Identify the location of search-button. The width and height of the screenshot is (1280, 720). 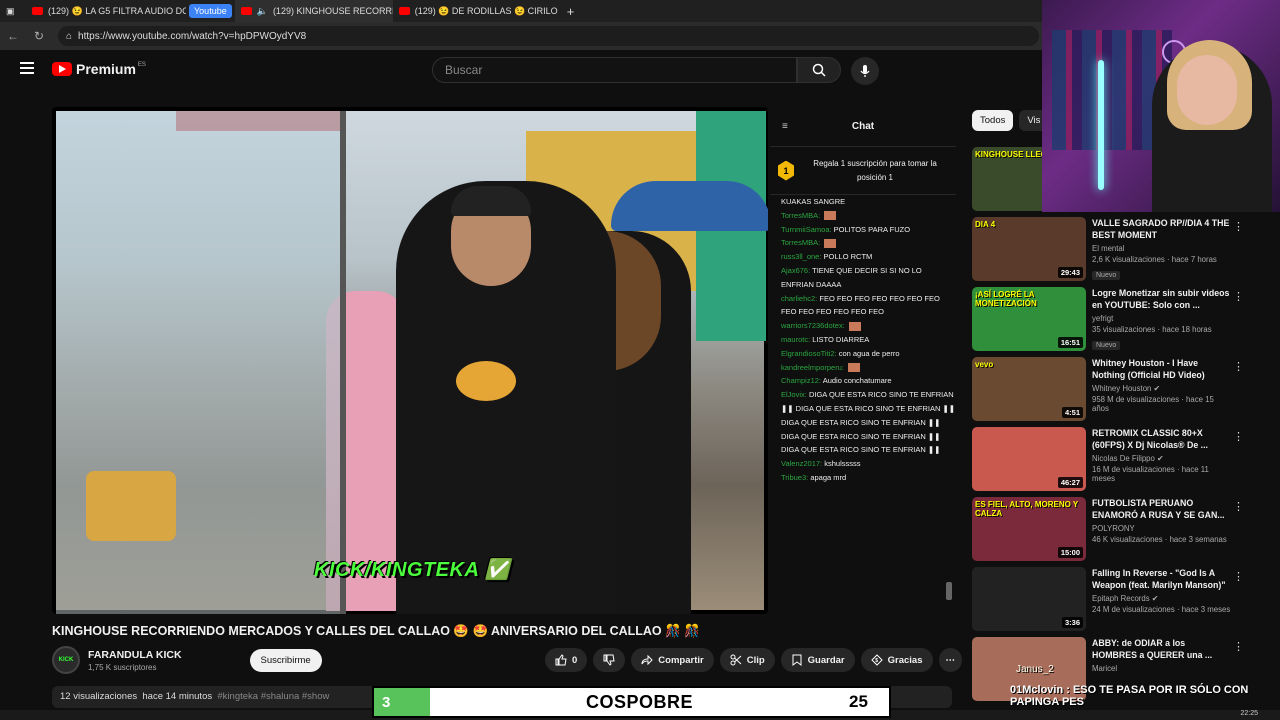
(819, 70).